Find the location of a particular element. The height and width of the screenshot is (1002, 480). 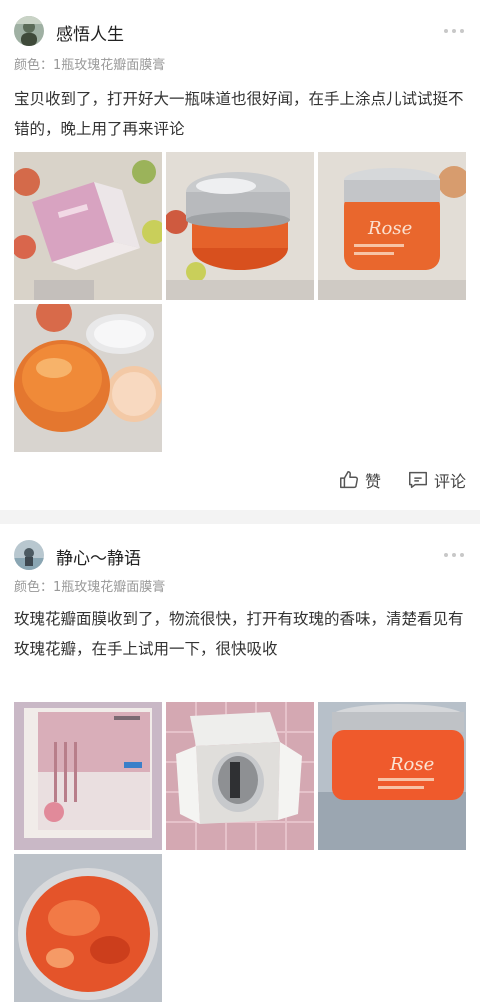

username: 静心～静语 is located at coordinates (98, 556).